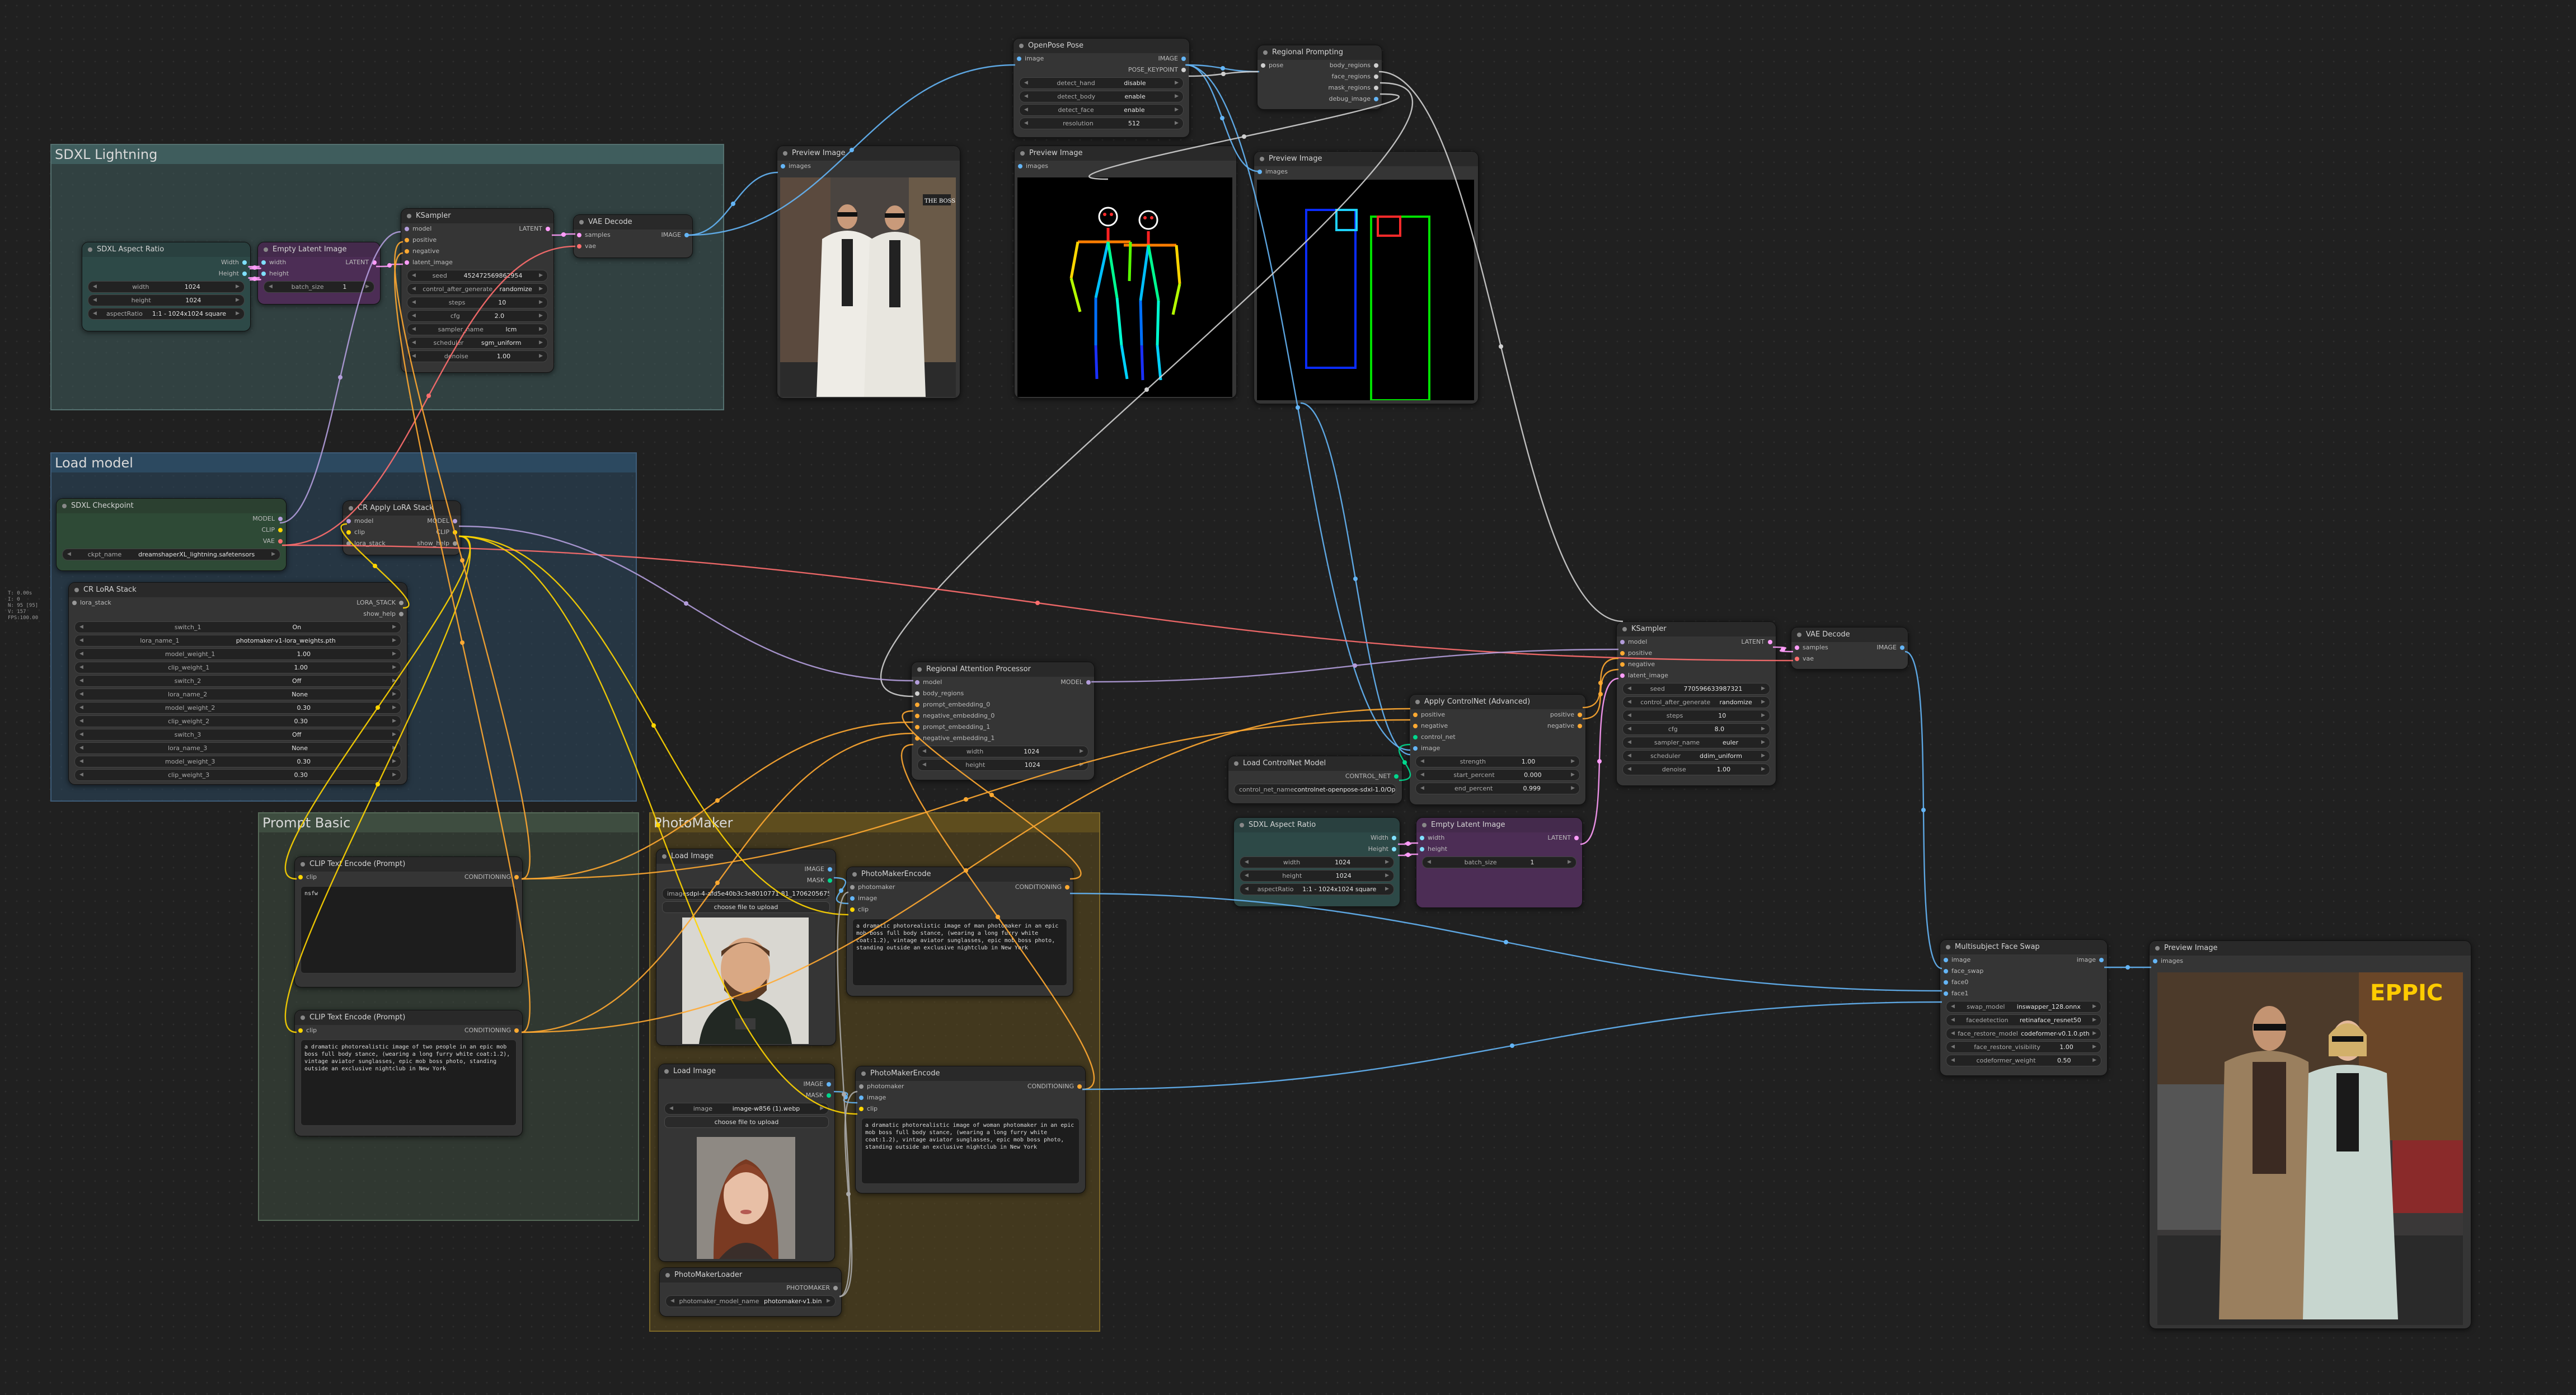  Describe the element at coordinates (750, 1275) in the screenshot. I see `node-title: PhotoMakerLoader` at that location.